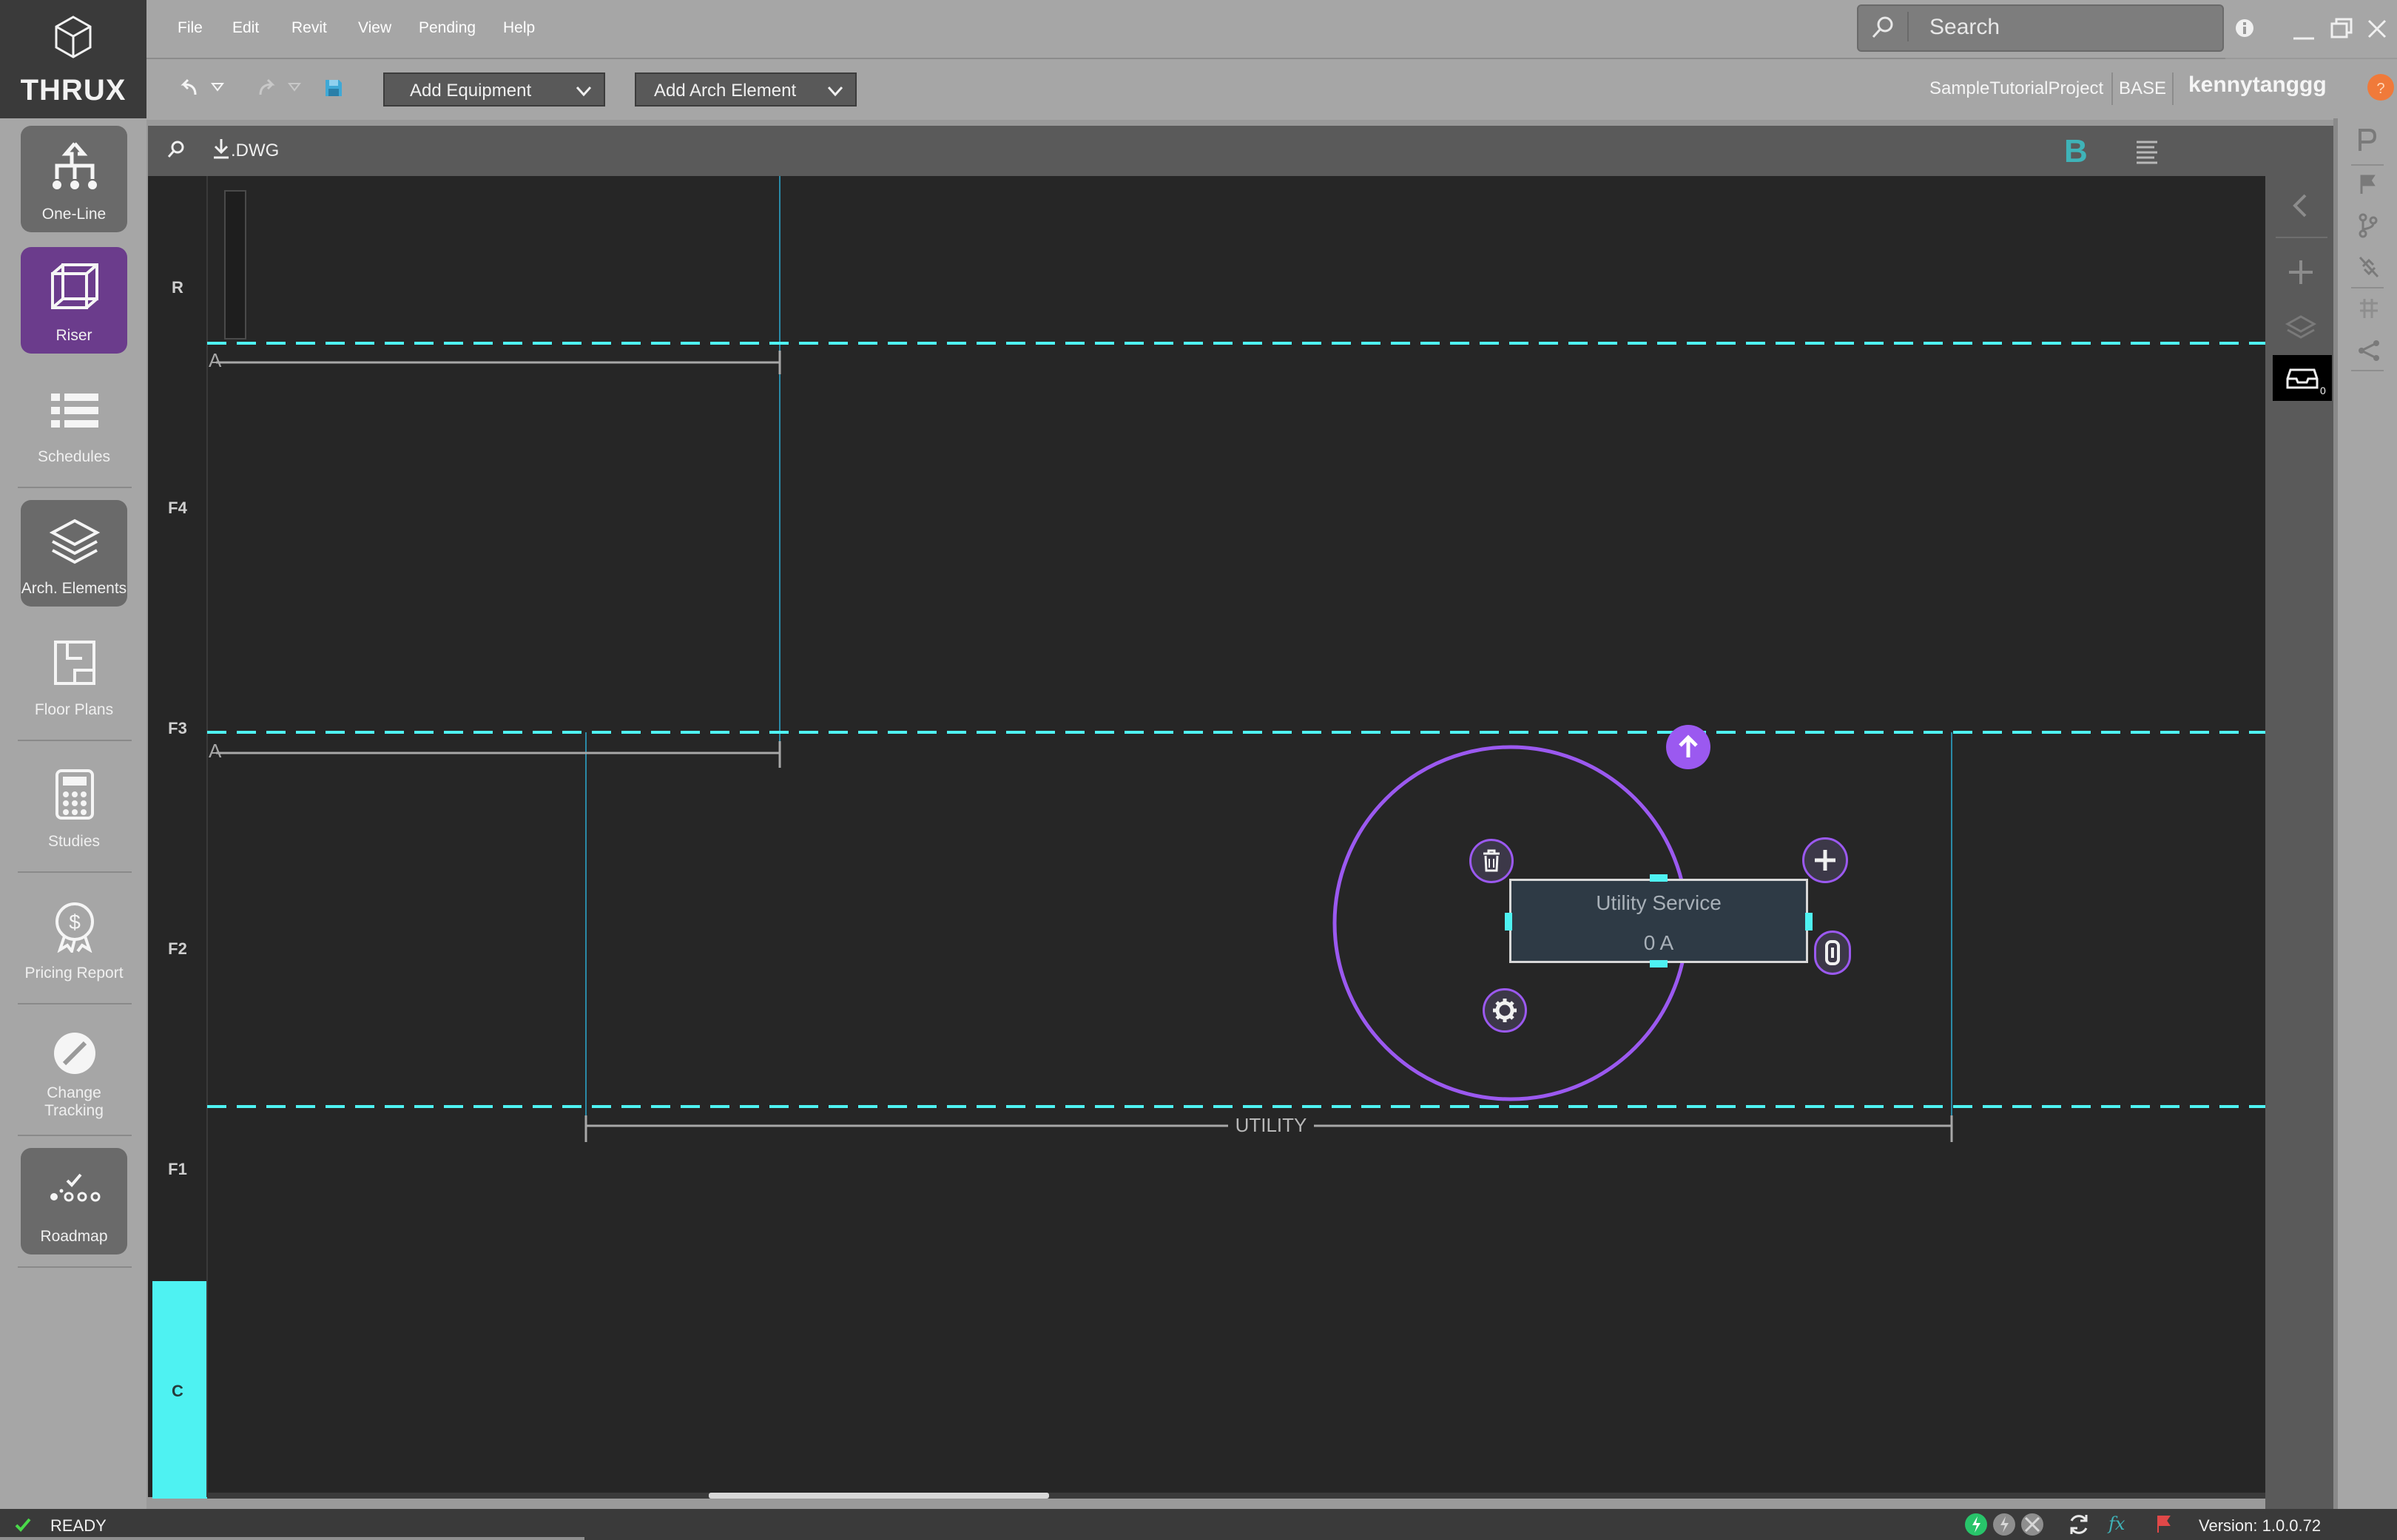  What do you see at coordinates (2302, 378) in the screenshot?
I see `inbox-button: 0` at bounding box center [2302, 378].